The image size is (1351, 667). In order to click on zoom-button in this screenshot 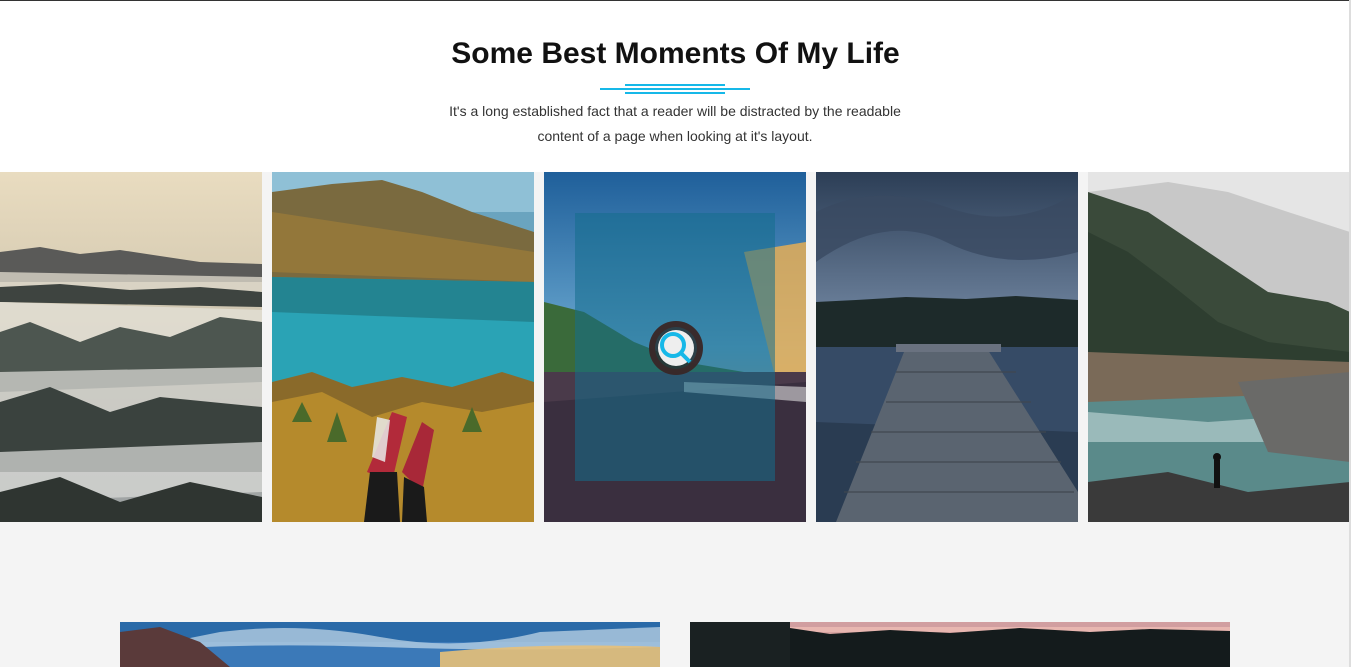, I will do `click(676, 348)`.